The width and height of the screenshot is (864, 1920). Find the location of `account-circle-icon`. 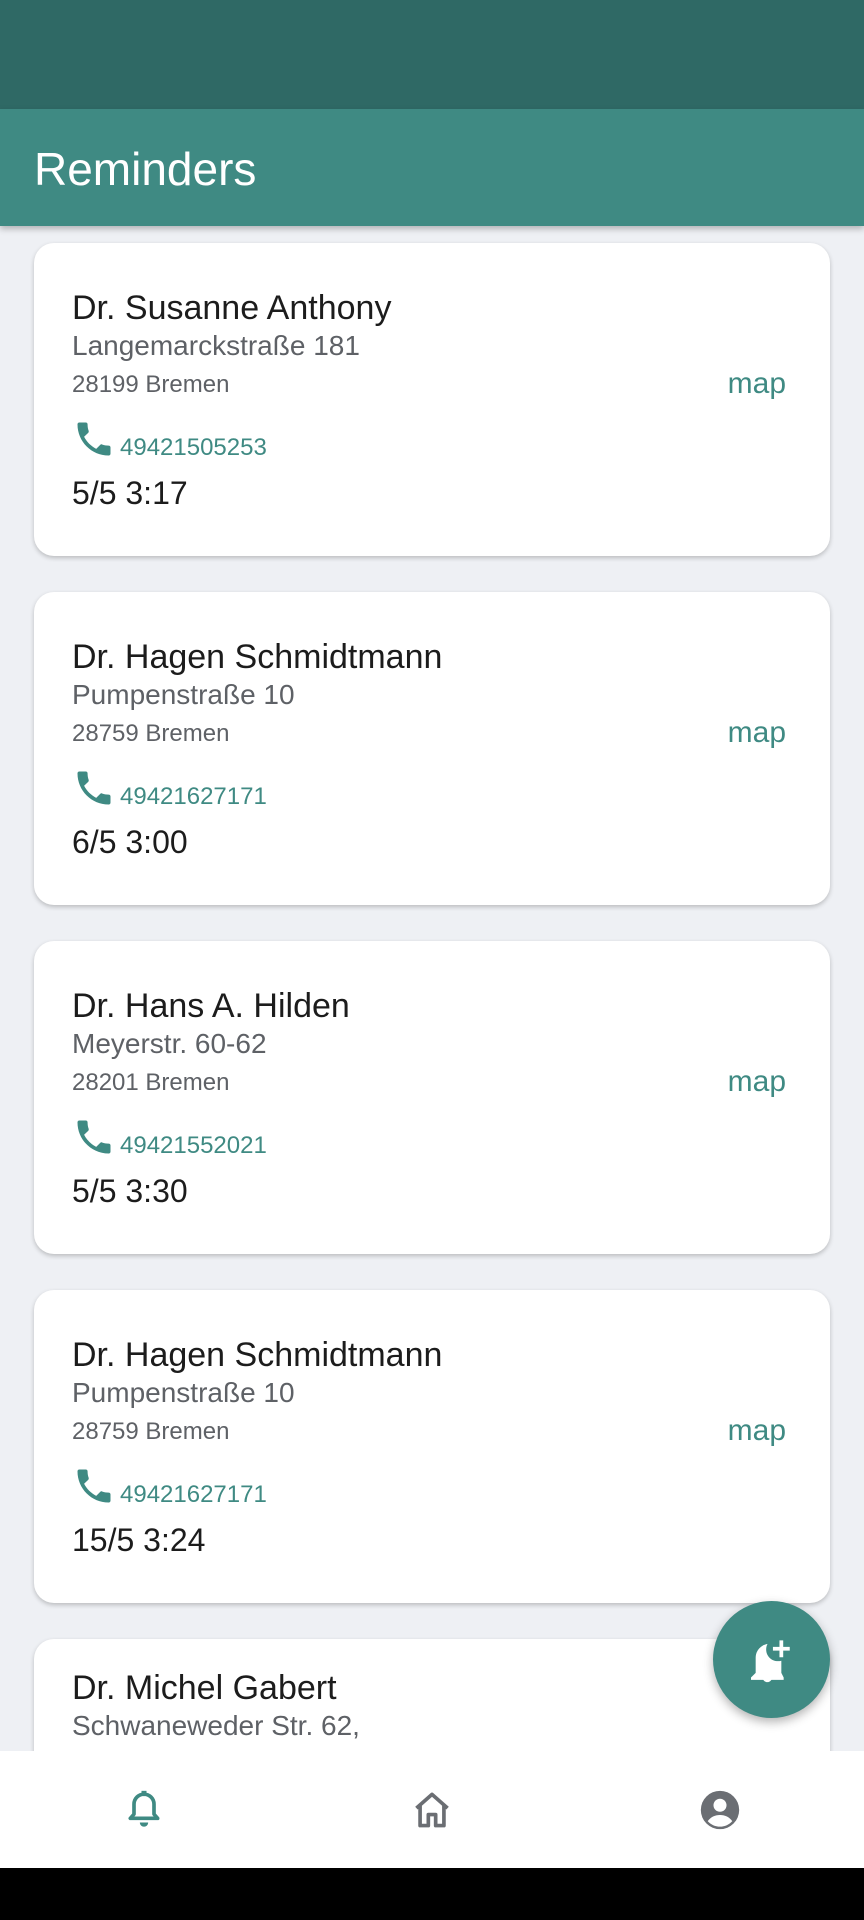

account-circle-icon is located at coordinates (720, 1809).